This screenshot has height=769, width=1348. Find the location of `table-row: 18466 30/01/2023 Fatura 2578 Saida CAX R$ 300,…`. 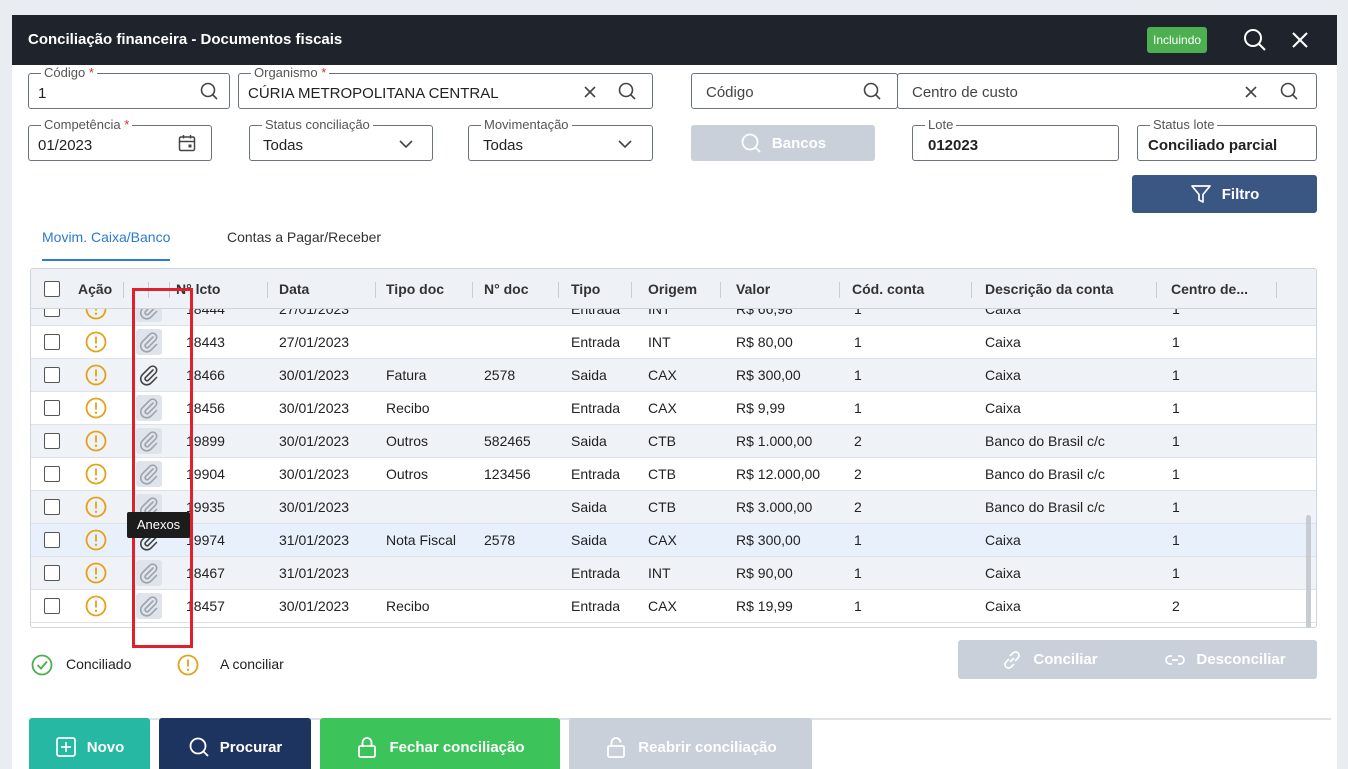

table-row: 18466 30/01/2023 Fatura 2578 Saida CAX R$ 300,… is located at coordinates (673, 375).